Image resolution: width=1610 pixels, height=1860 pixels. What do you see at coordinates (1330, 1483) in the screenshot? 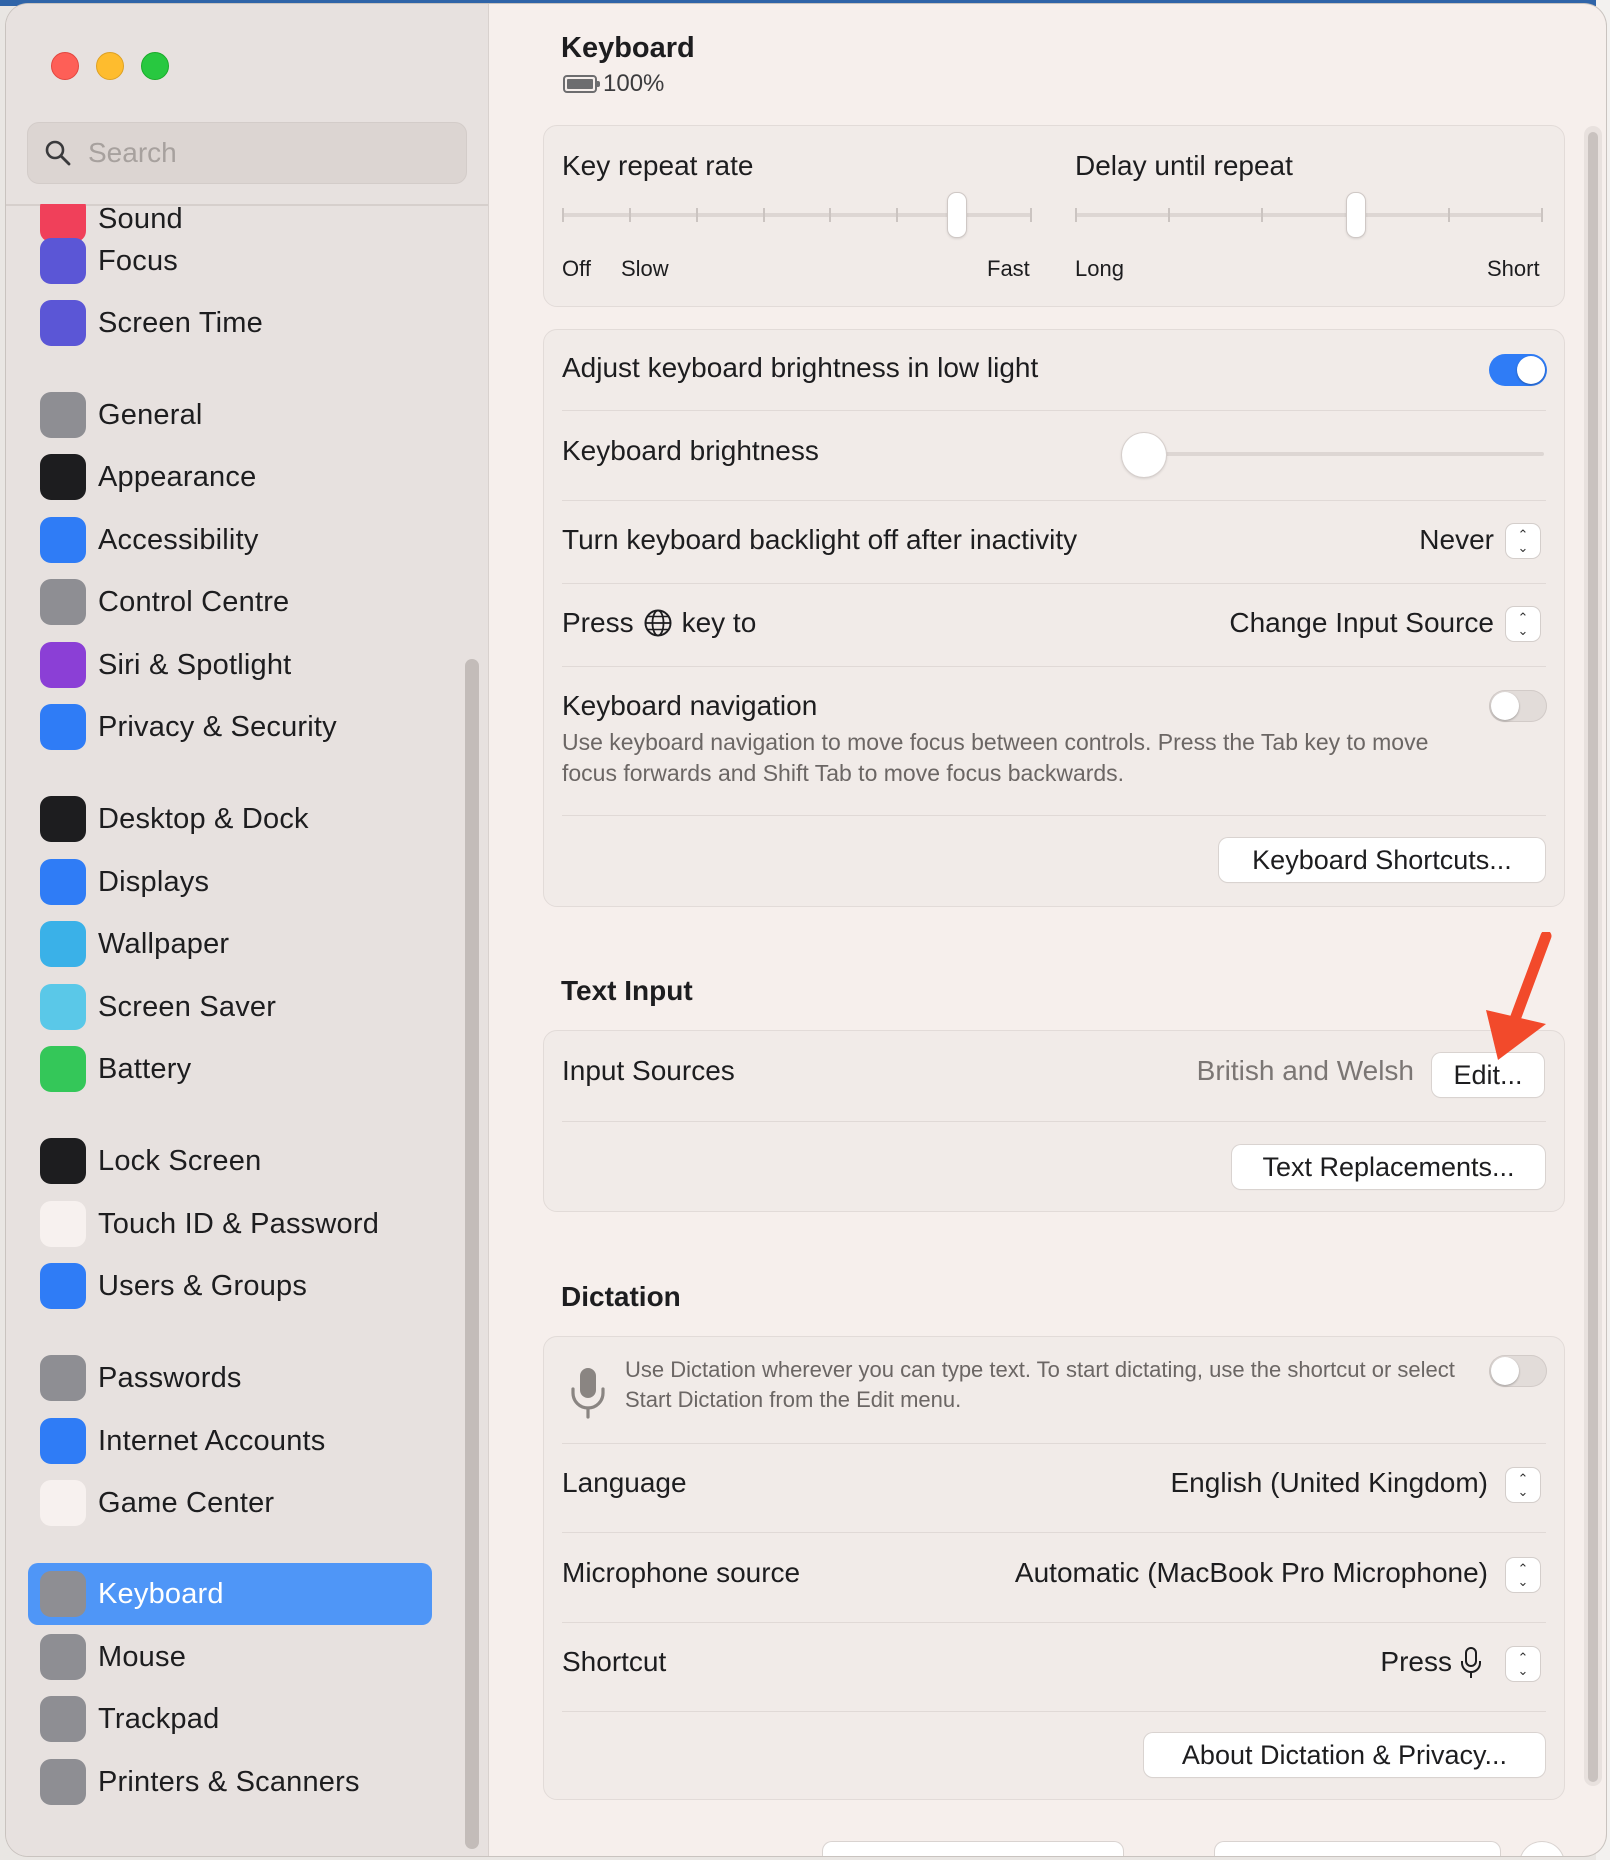
I see `dictation-language-value: English (United Kingdom)` at bounding box center [1330, 1483].